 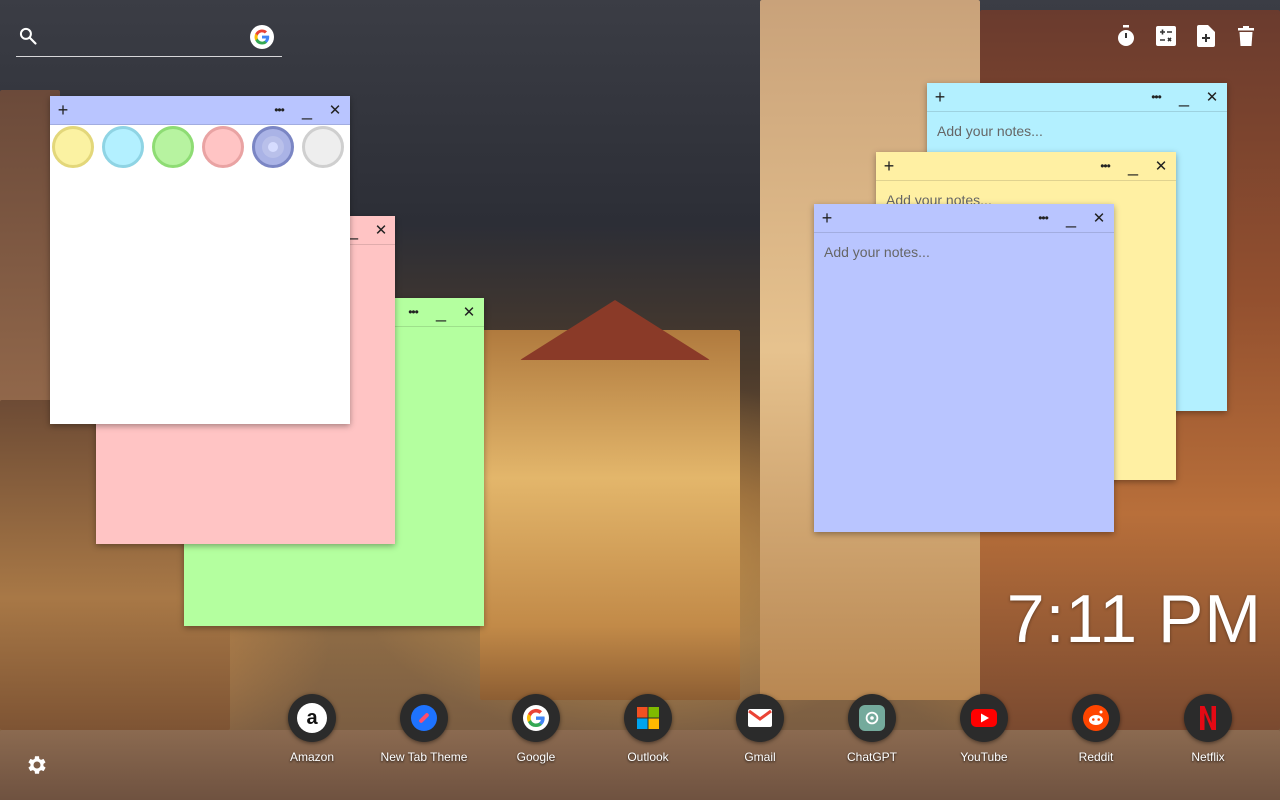 What do you see at coordinates (760, 718) in the screenshot?
I see `gmail-icon` at bounding box center [760, 718].